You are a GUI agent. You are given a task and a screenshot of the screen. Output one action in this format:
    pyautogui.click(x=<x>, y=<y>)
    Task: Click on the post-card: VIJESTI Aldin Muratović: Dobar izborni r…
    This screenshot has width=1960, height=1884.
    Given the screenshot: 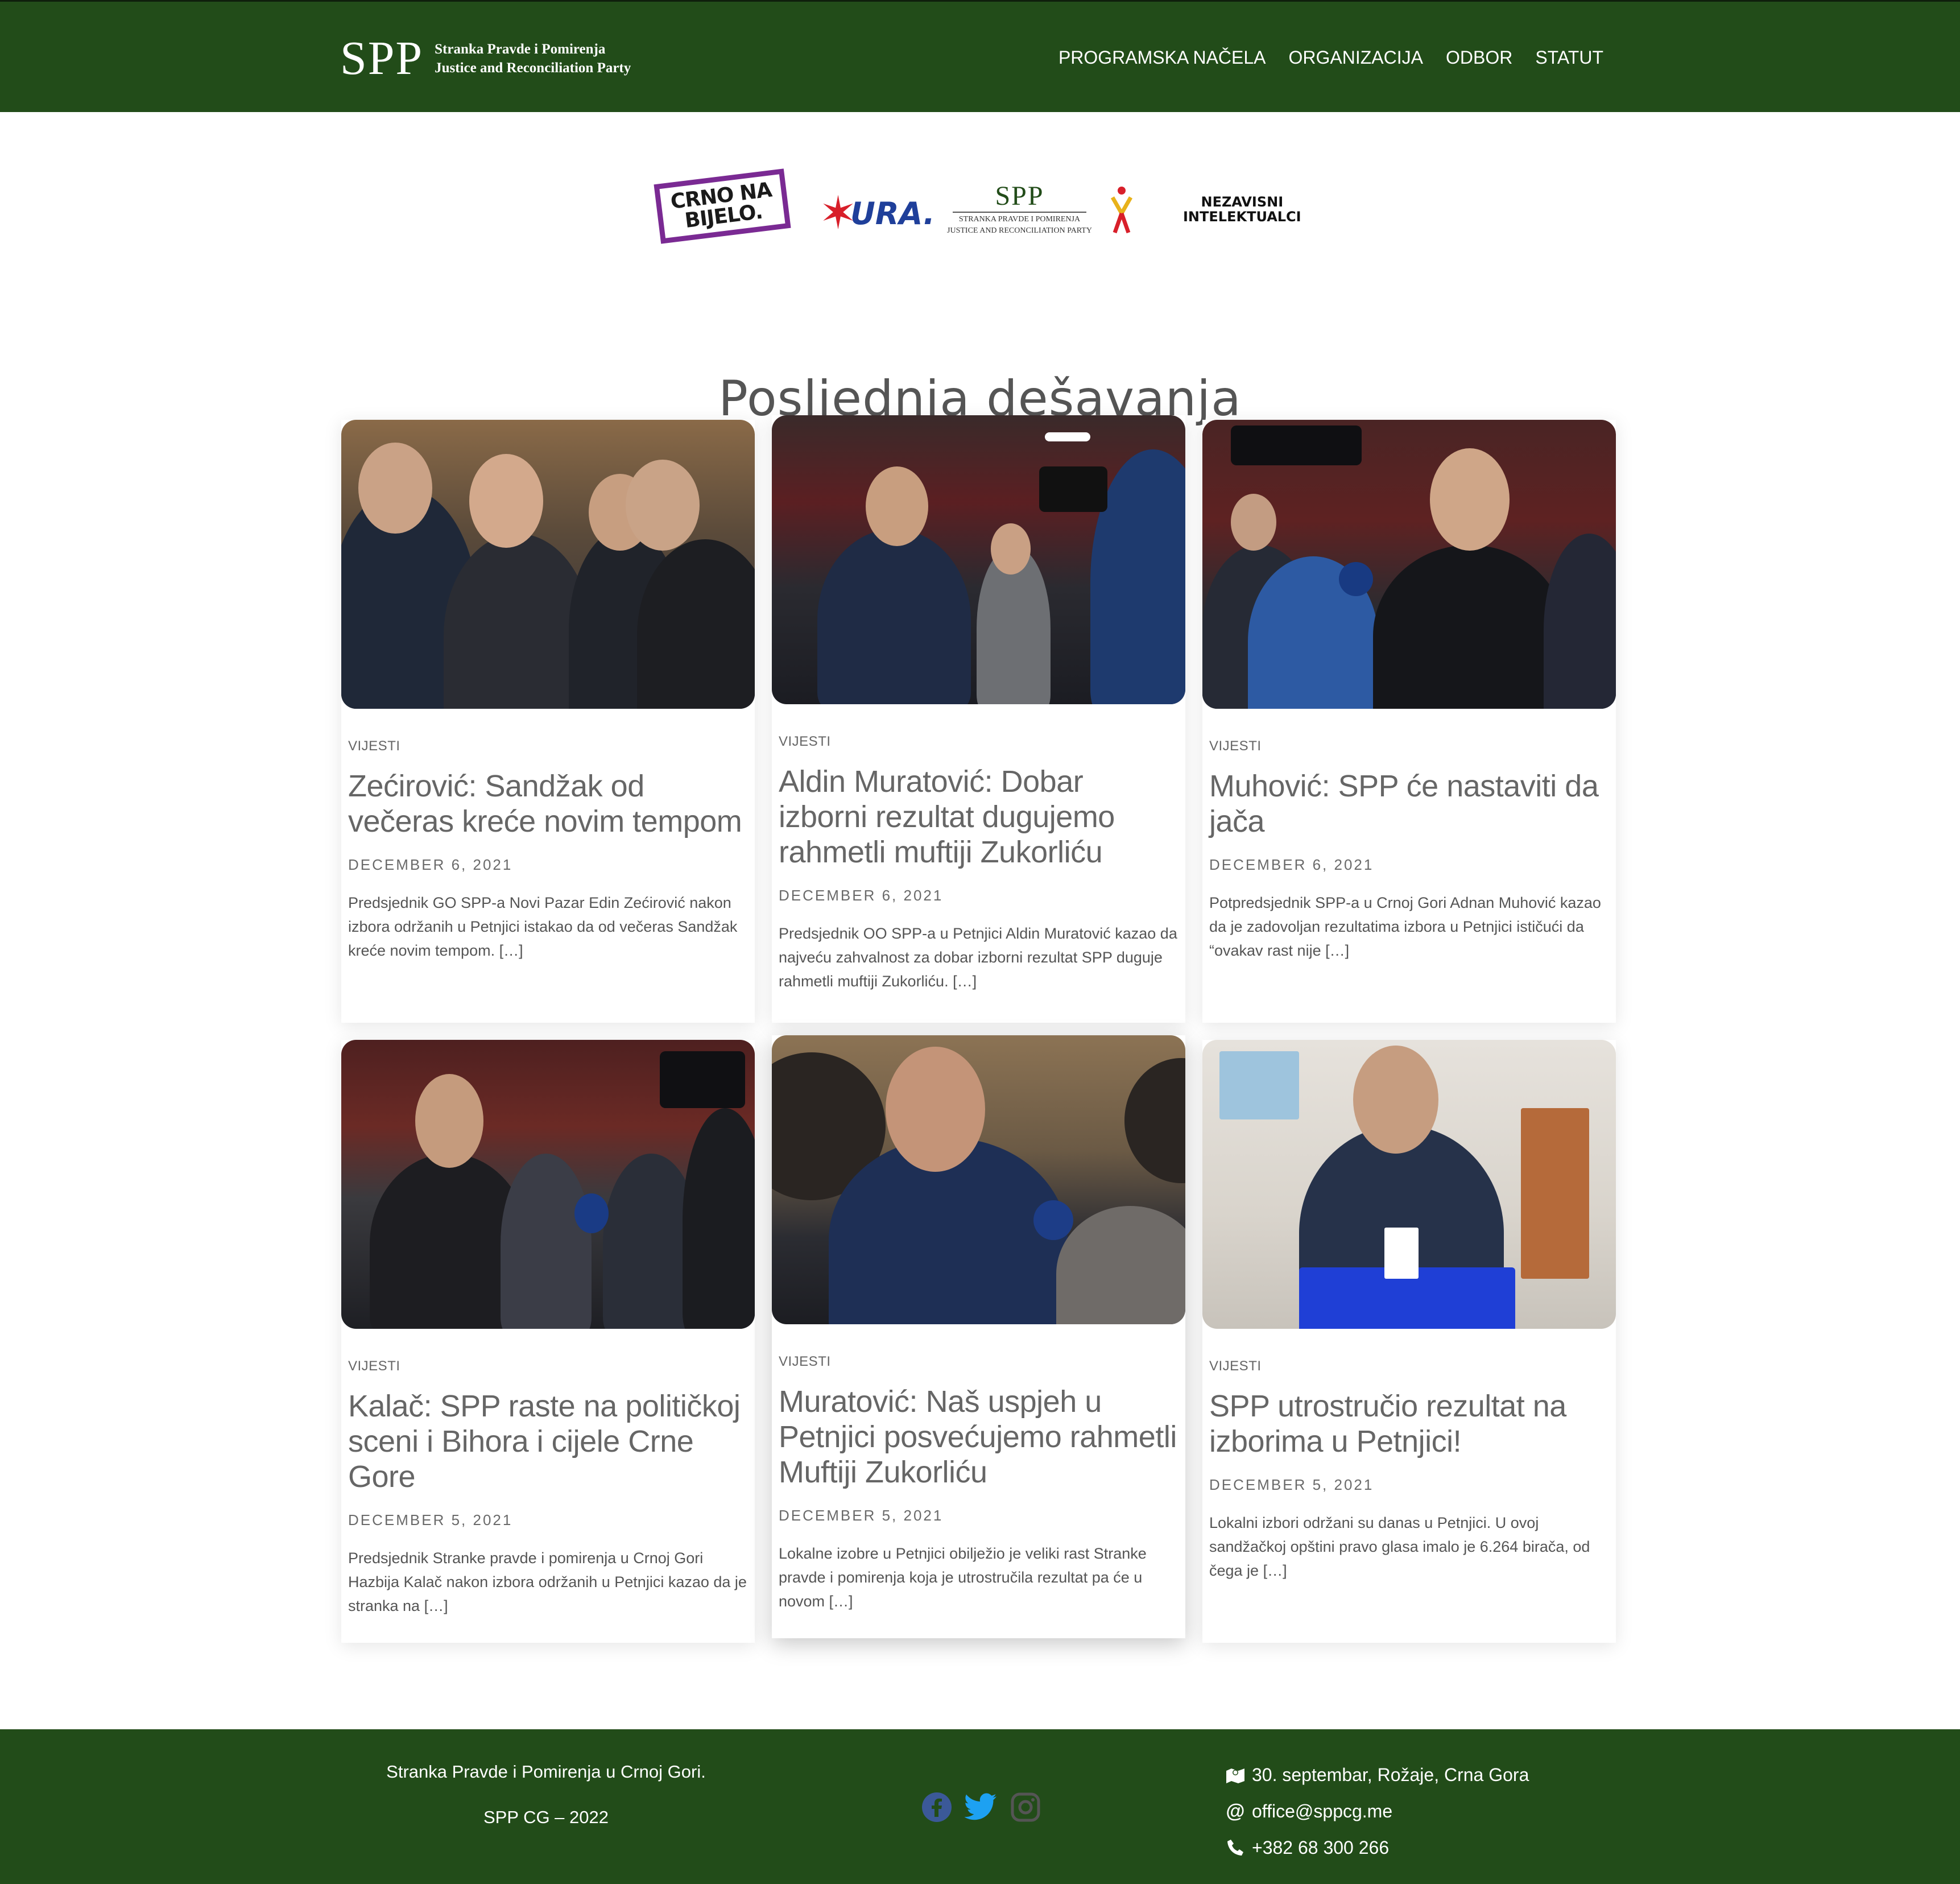 What is the action you would take?
    pyautogui.click(x=978, y=719)
    